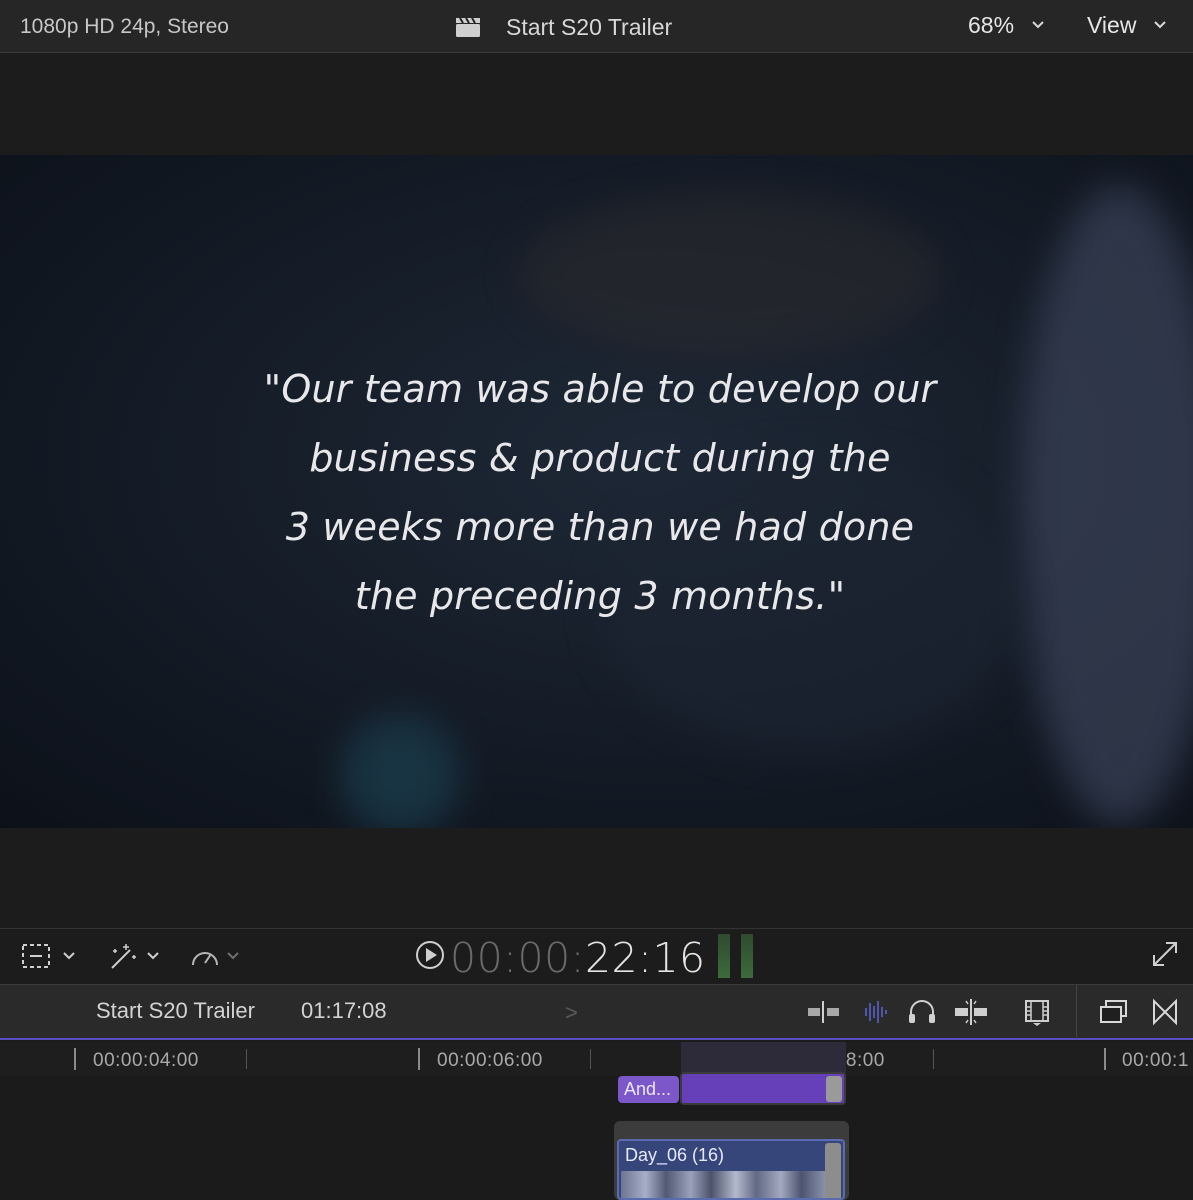 The height and width of the screenshot is (1200, 1193). Describe the element at coordinates (731, 1169) in the screenshot. I see `video-clip: Day_06 (16)` at that location.